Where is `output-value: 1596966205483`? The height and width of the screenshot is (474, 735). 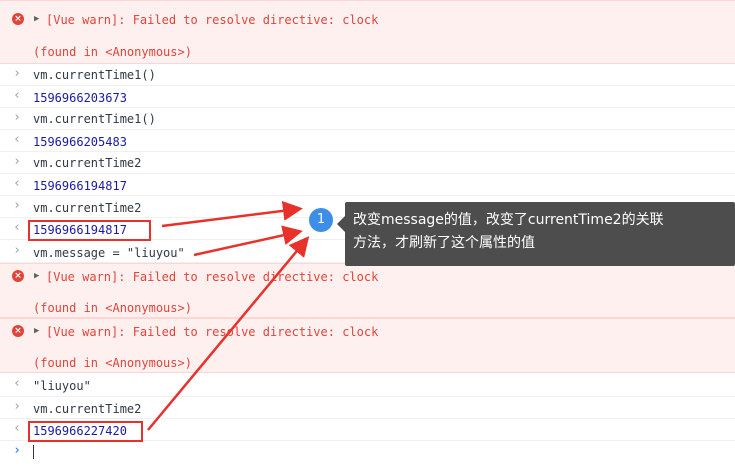 output-value: 1596966205483 is located at coordinates (80, 142).